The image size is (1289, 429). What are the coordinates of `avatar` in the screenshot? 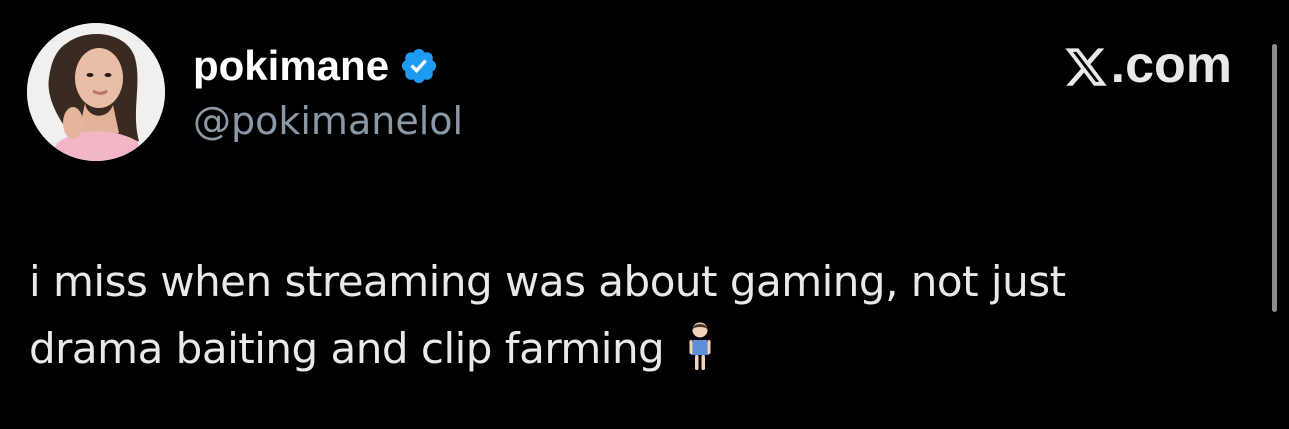 It's located at (96, 92).